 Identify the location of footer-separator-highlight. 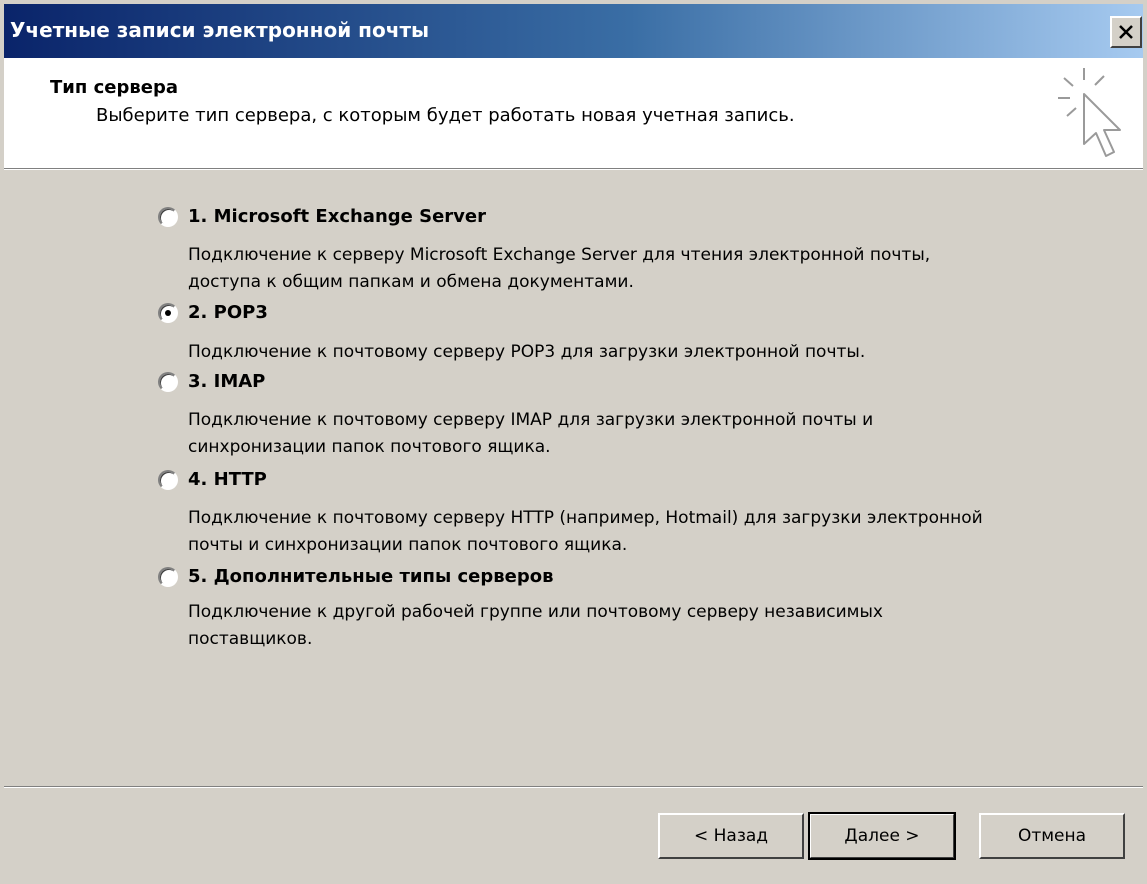
(573, 787).